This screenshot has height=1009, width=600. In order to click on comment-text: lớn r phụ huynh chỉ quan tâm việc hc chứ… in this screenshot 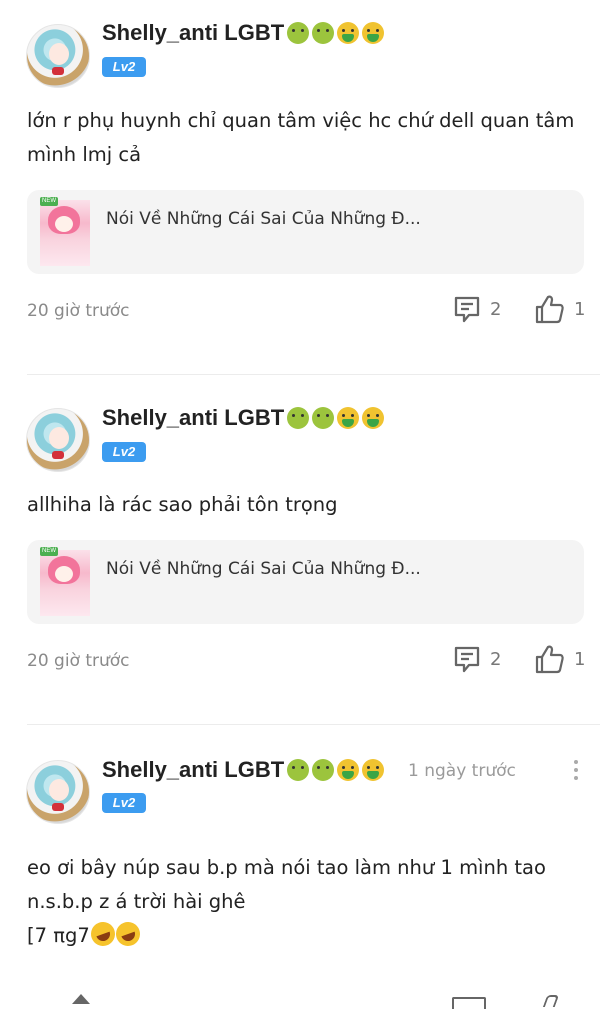, I will do `click(301, 137)`.